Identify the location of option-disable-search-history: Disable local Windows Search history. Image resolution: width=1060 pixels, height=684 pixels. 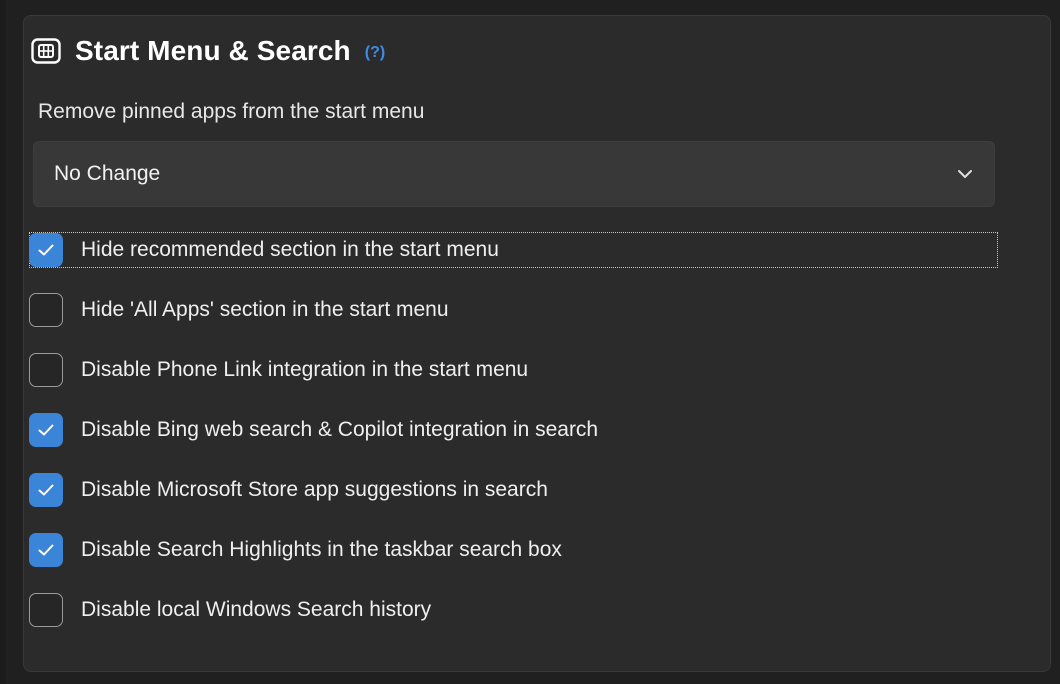
(230, 610).